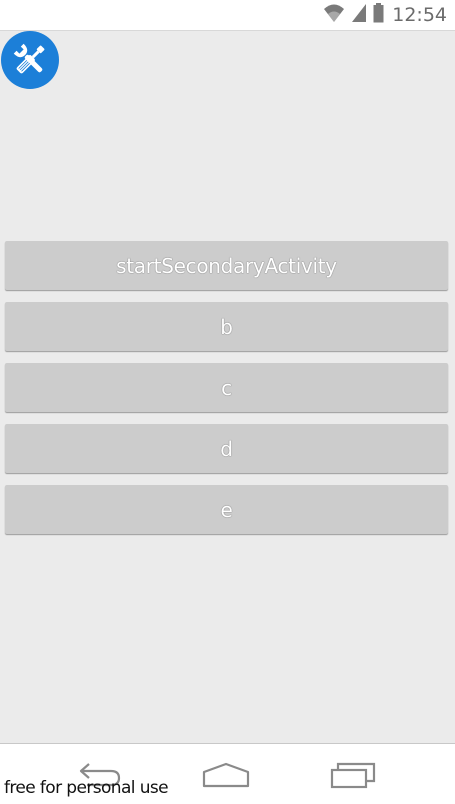 This screenshot has height=804, width=455. What do you see at coordinates (30, 60) in the screenshot?
I see `wrench-screwdriver-icon` at bounding box center [30, 60].